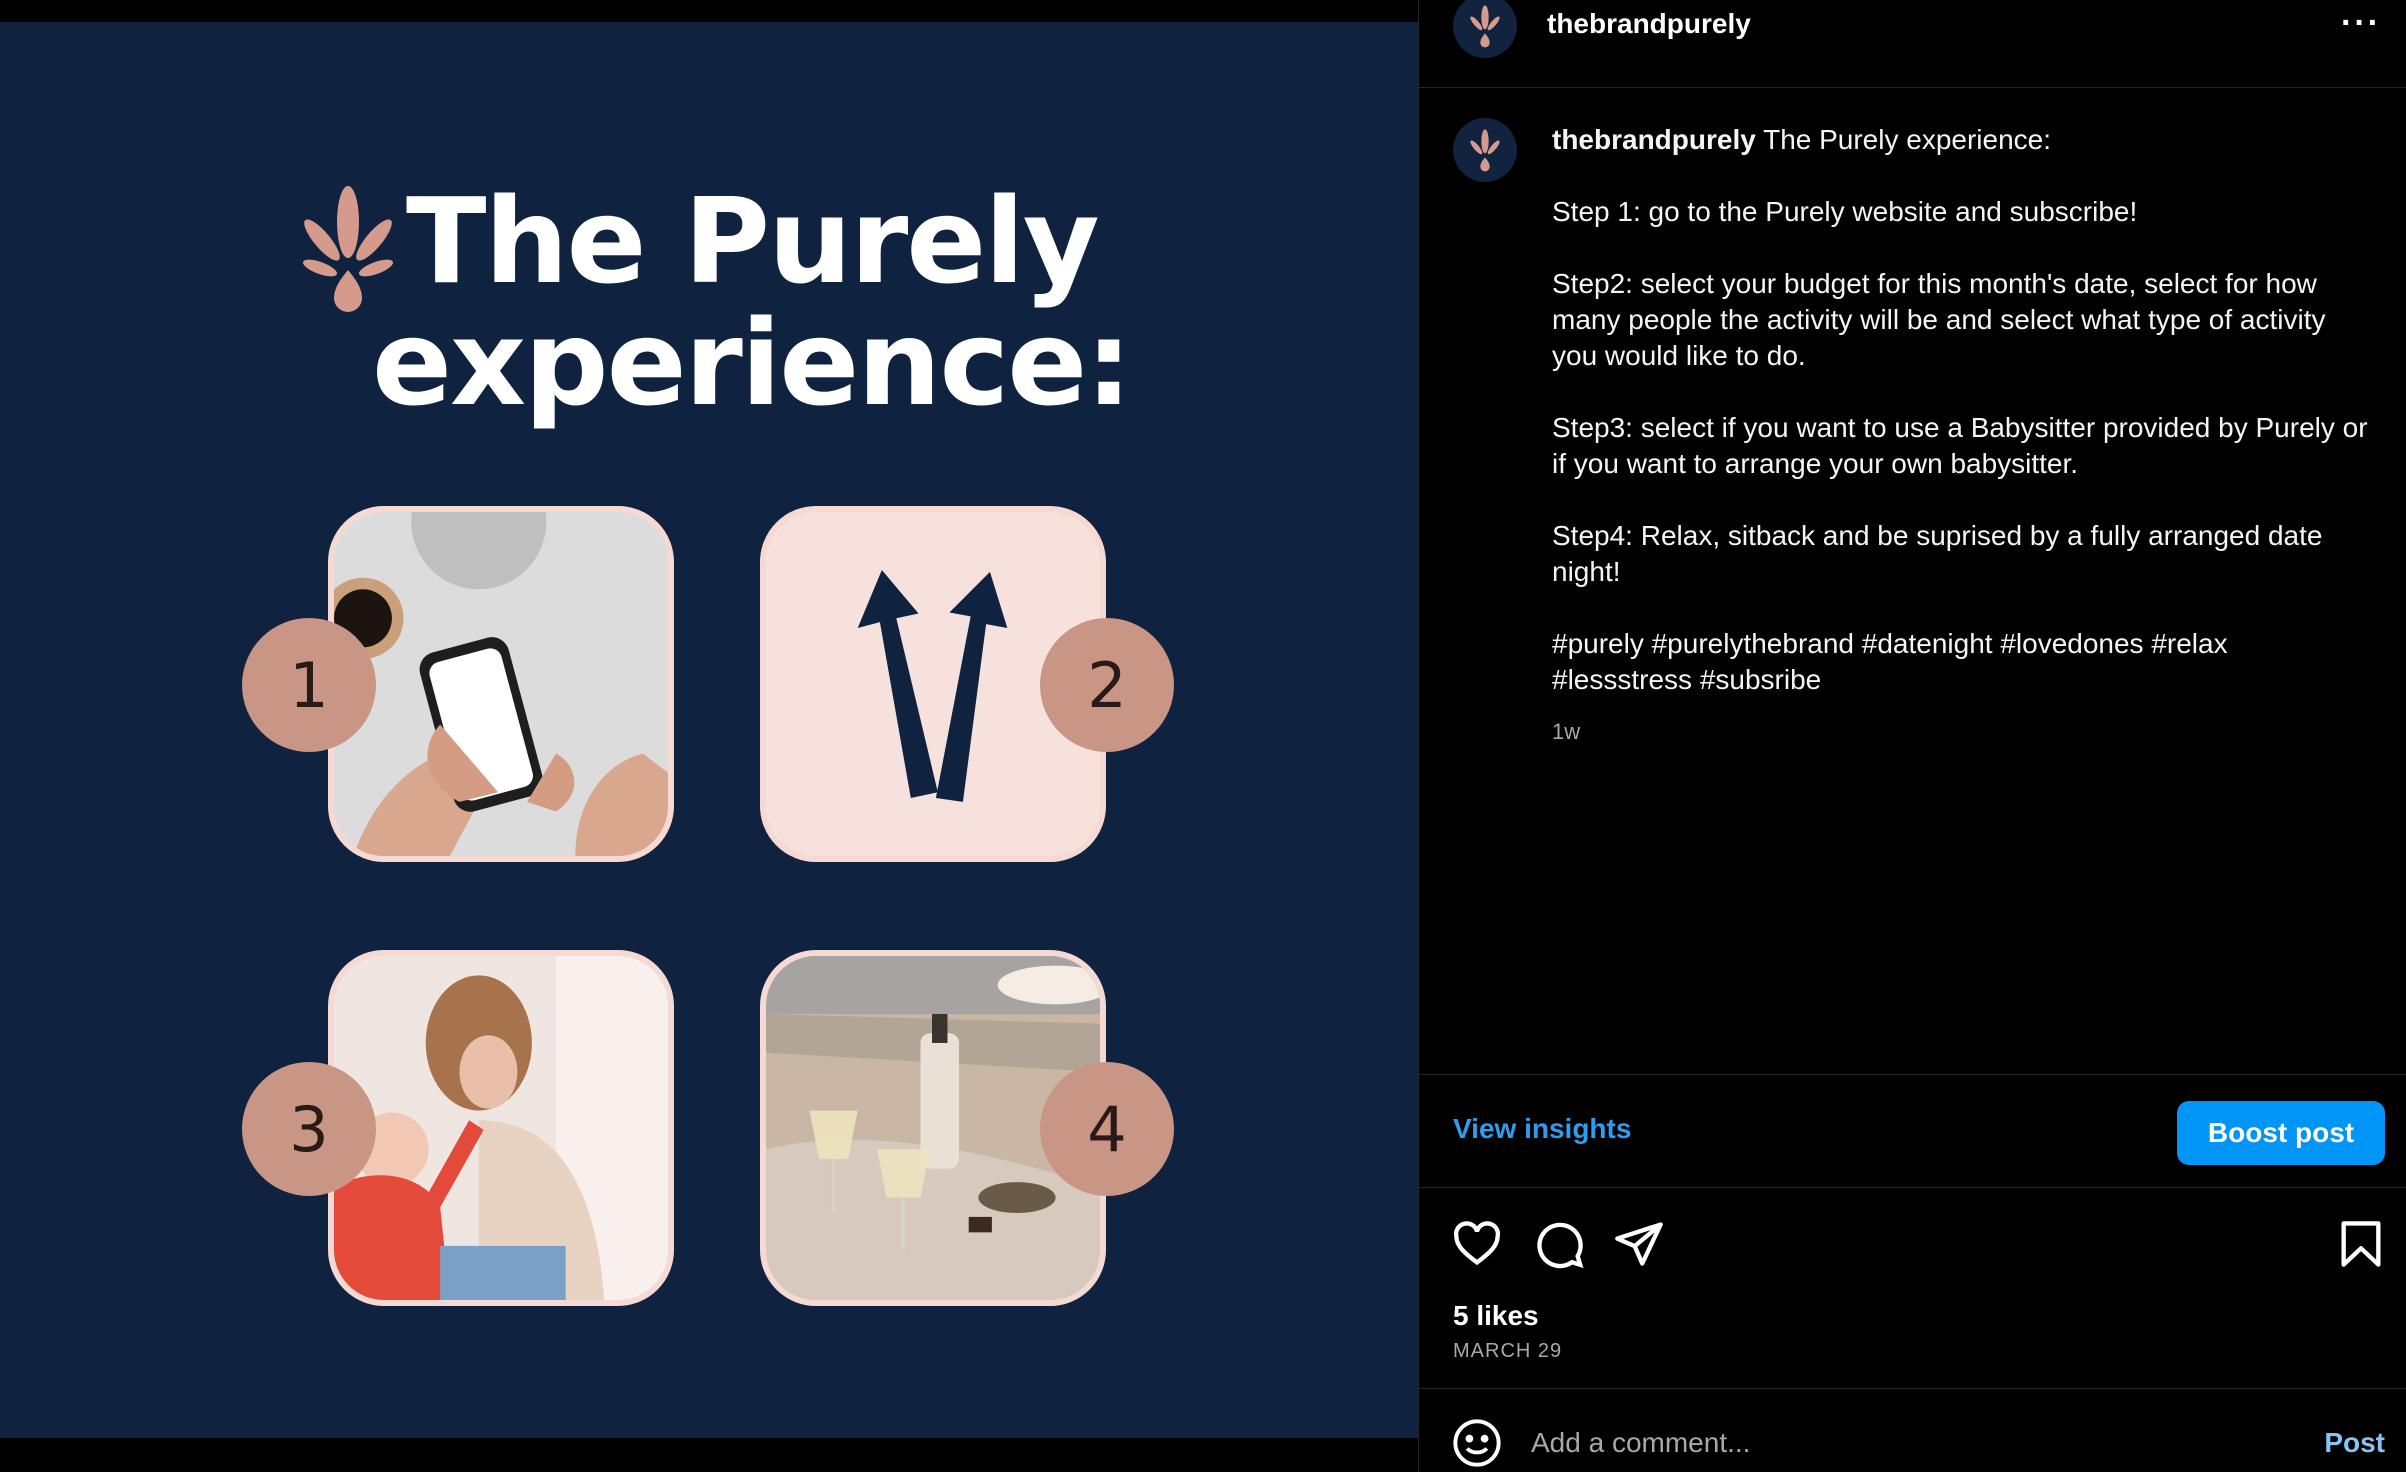 The width and height of the screenshot is (2406, 1472). What do you see at coordinates (1903, 139) in the screenshot?
I see `caption-intro: The Purely experience:` at bounding box center [1903, 139].